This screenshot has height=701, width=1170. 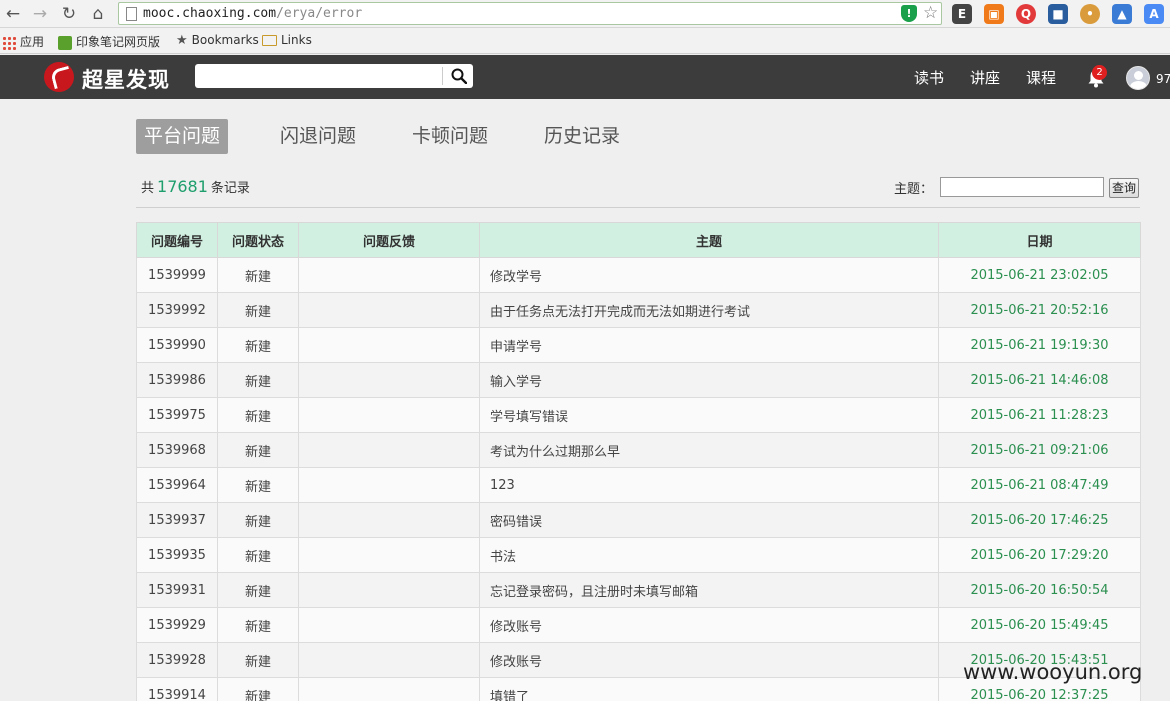 I want to click on url-host: mooc.chaoxing.com, so click(x=210, y=13).